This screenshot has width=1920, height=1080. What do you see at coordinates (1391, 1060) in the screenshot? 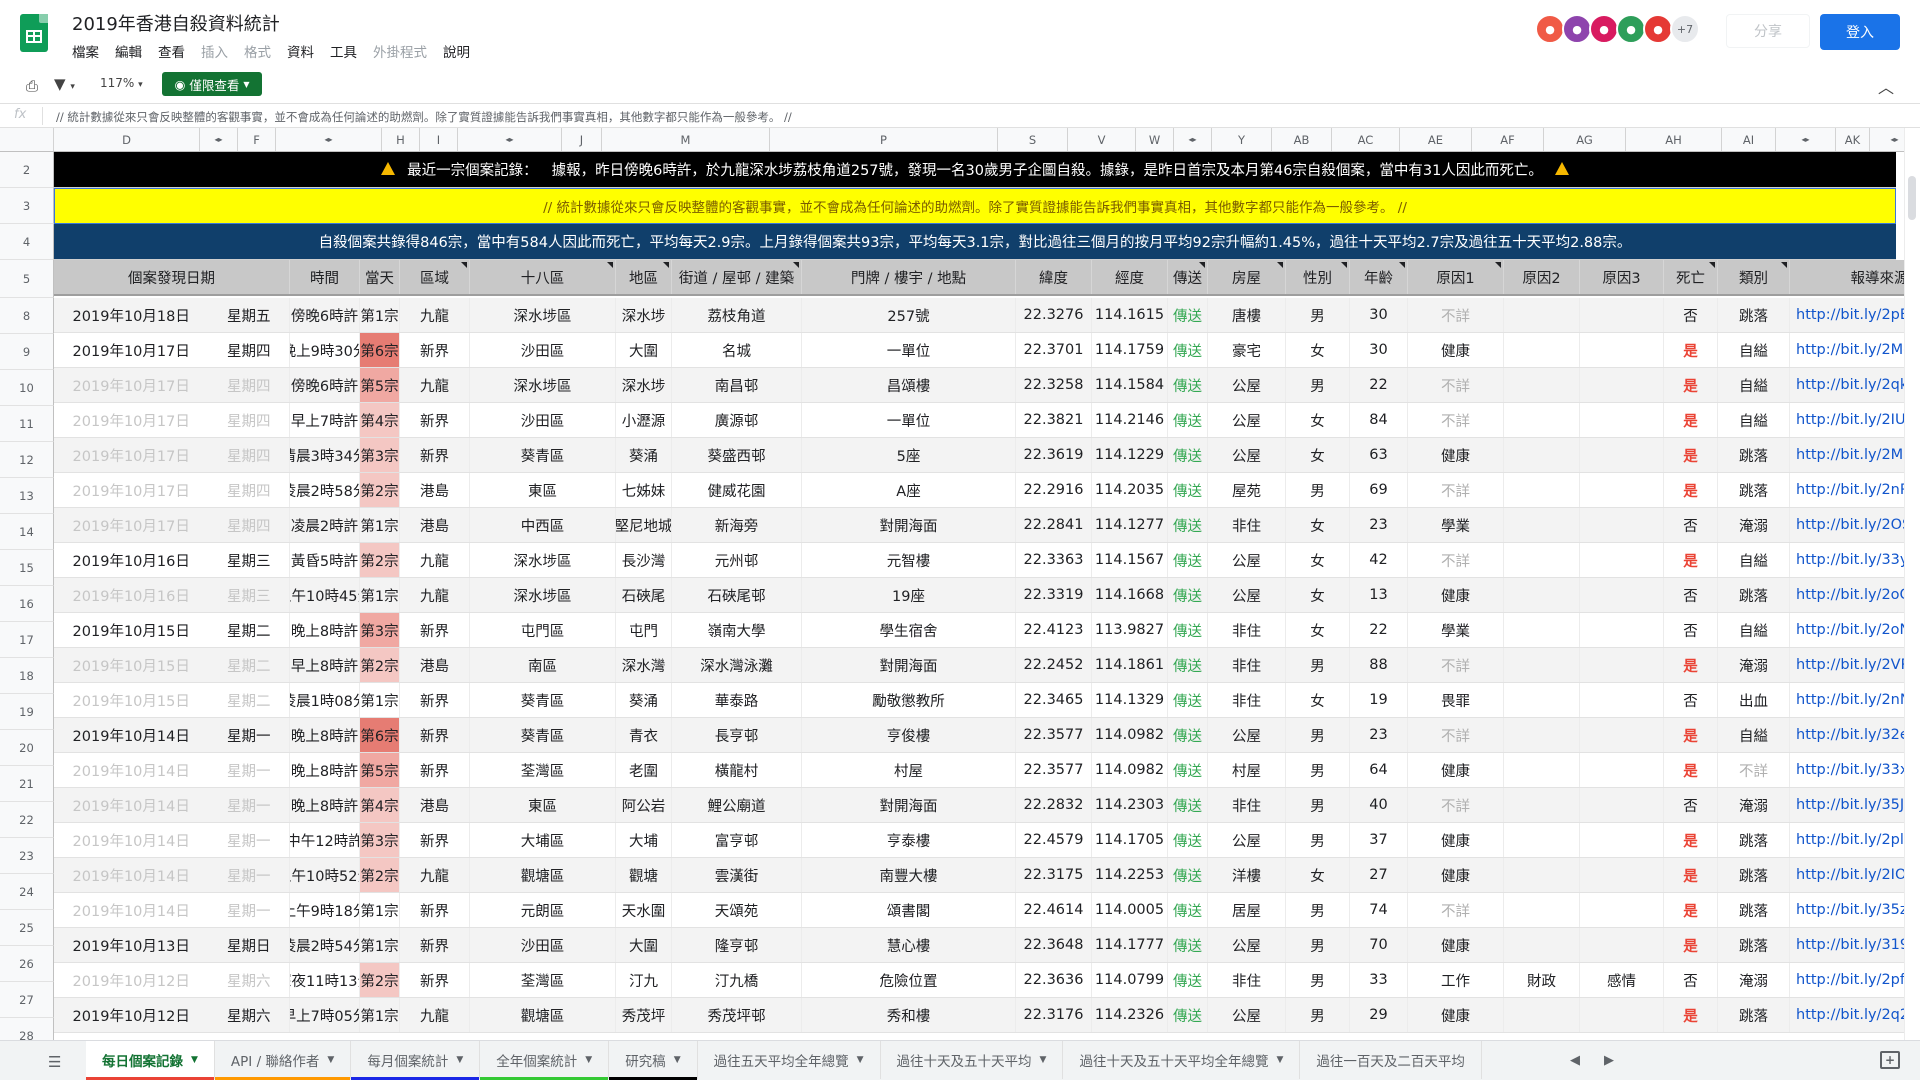
I see `sheet-tab: 過往一百天及二百天平均` at bounding box center [1391, 1060].